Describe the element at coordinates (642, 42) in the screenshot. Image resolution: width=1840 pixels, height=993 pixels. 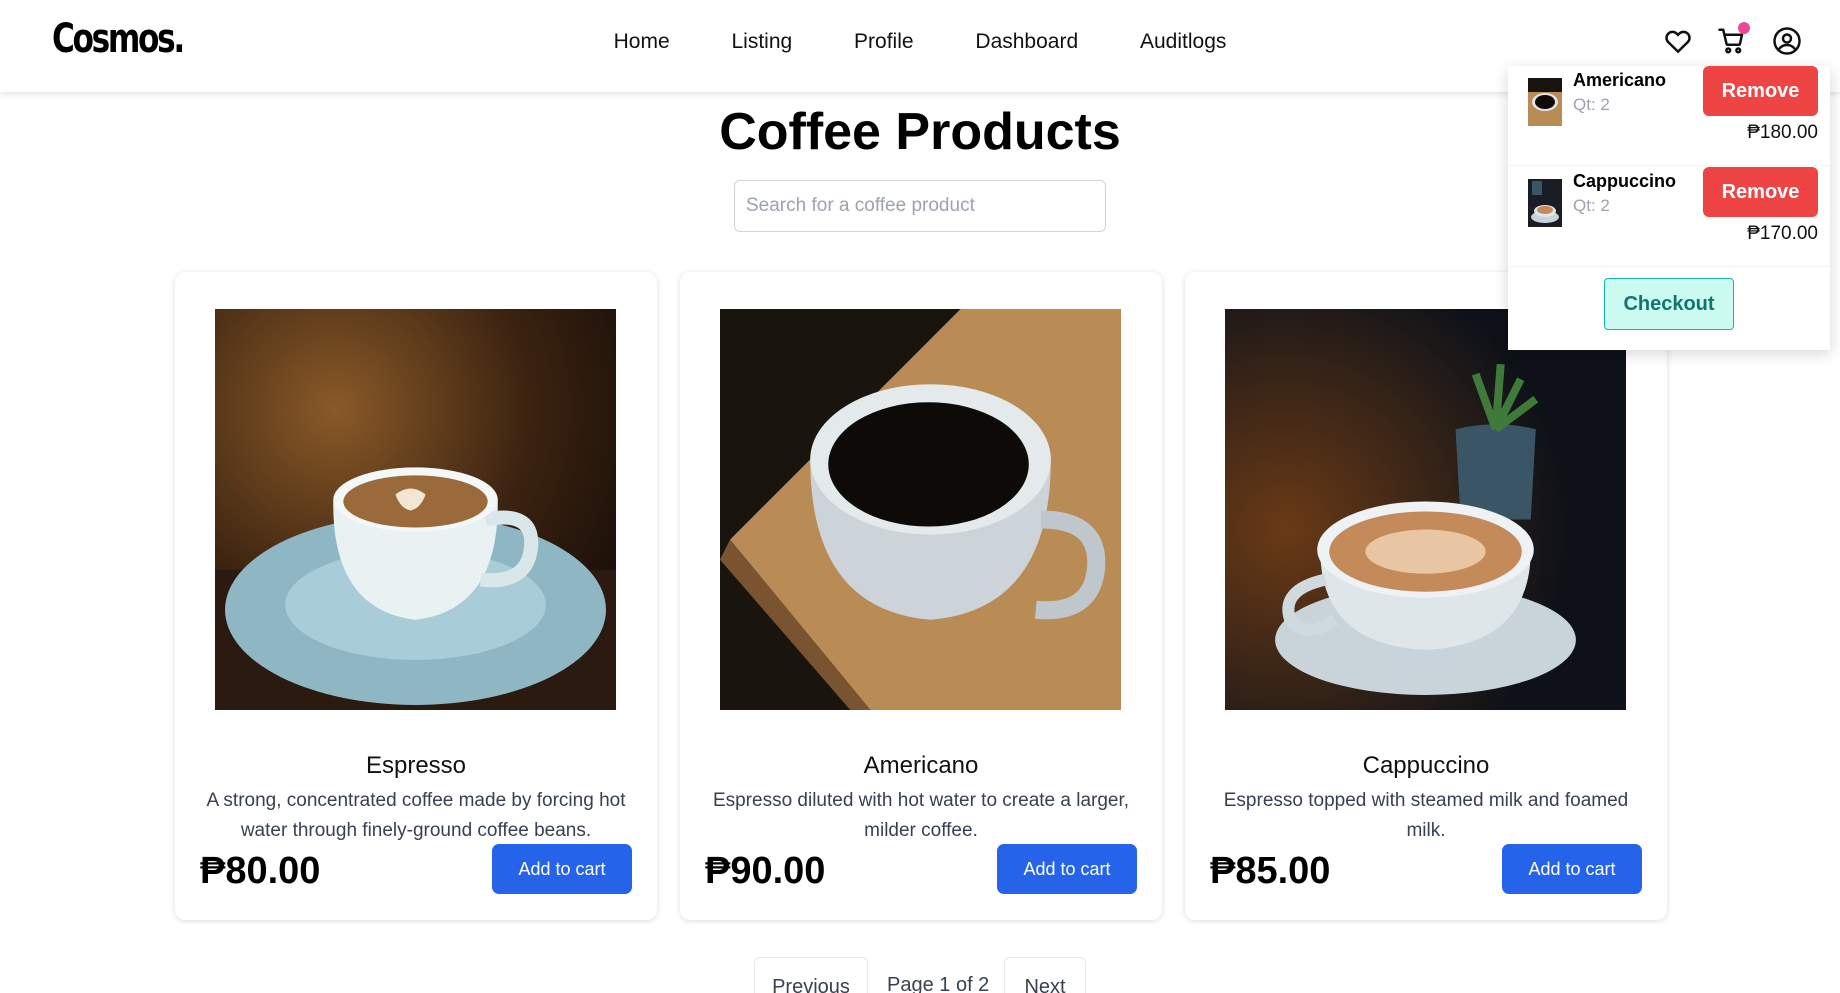
I see `nav-home: Home` at that location.